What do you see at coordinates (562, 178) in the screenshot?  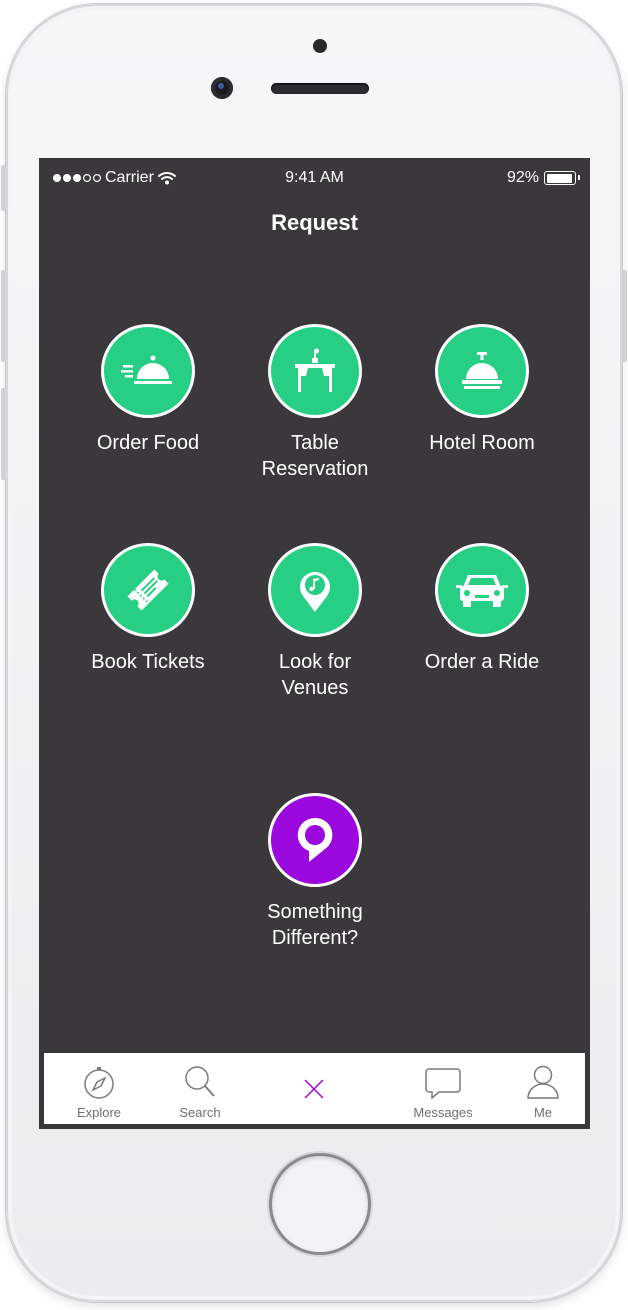 I see `battery-icon` at bounding box center [562, 178].